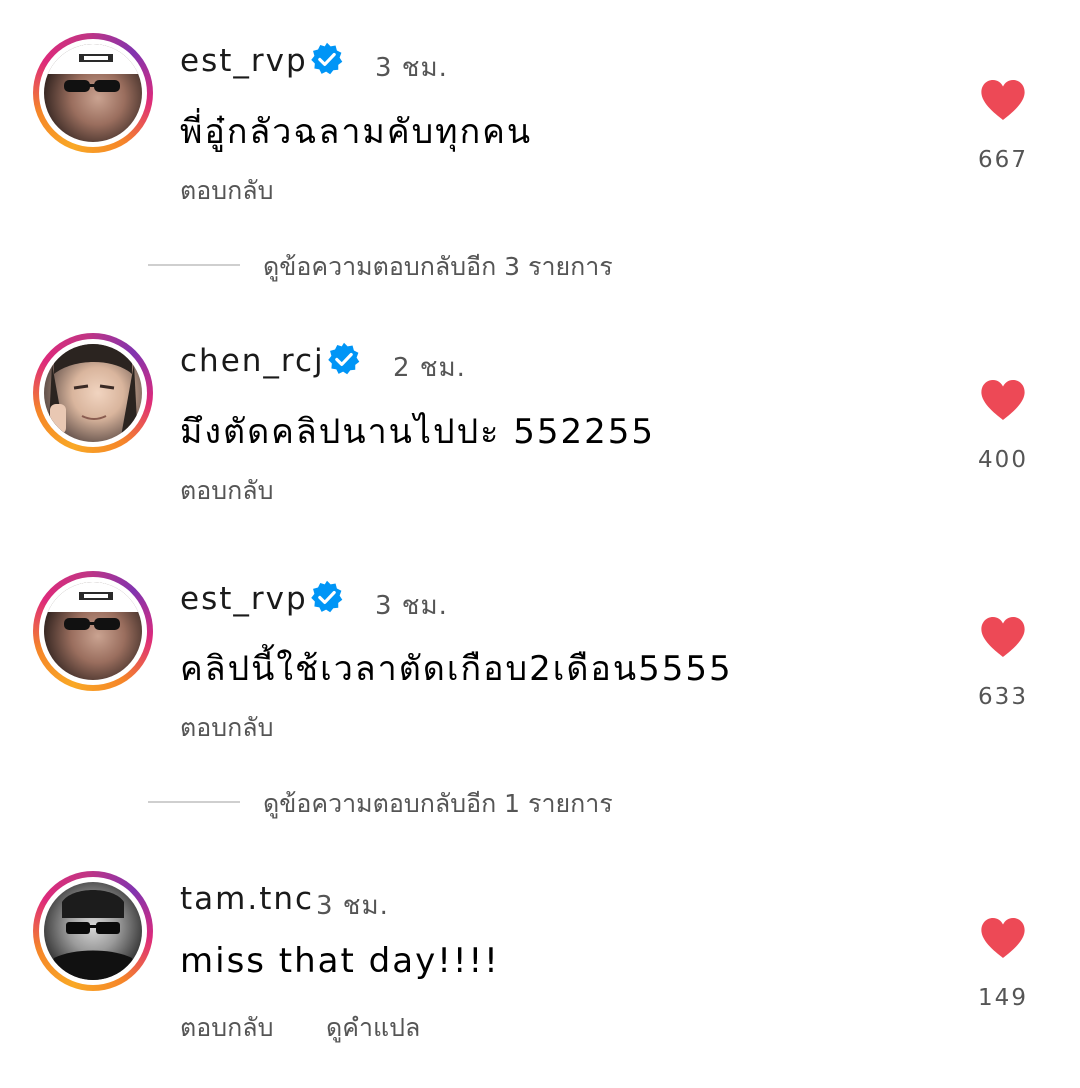  What do you see at coordinates (1003, 697) in the screenshot?
I see `like-count: 633` at bounding box center [1003, 697].